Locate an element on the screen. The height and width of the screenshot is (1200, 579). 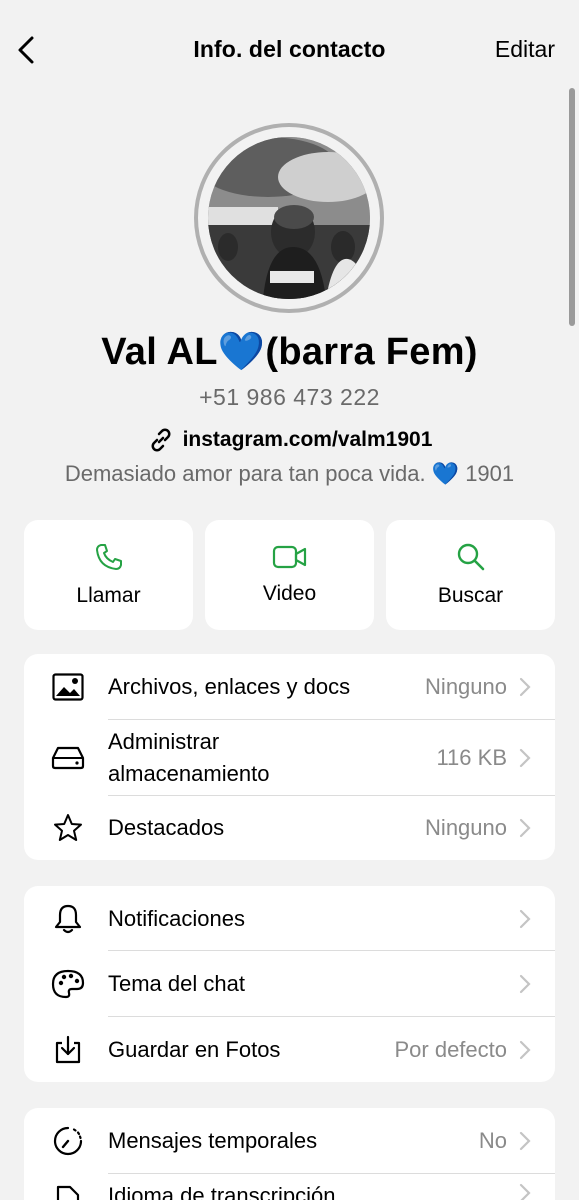
disappearing-messages-row: Mensajes temporales No is located at coordinates (289, 1141).